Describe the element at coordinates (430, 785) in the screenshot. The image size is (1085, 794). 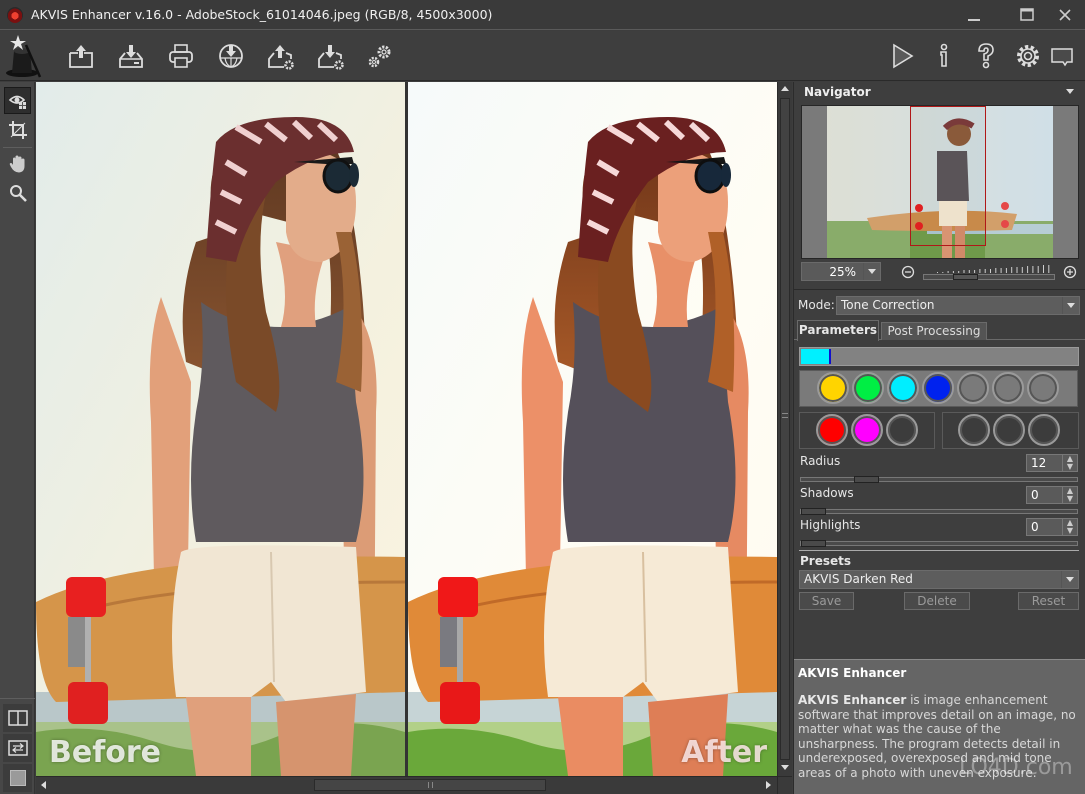
I see `horizontal-scroll-thumb` at that location.